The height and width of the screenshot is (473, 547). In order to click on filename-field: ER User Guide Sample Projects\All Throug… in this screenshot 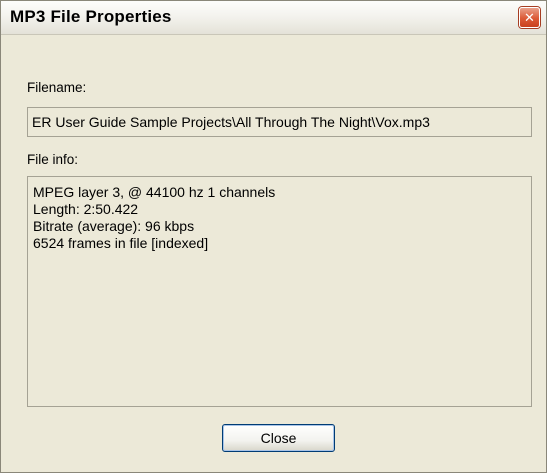, I will do `click(279, 122)`.